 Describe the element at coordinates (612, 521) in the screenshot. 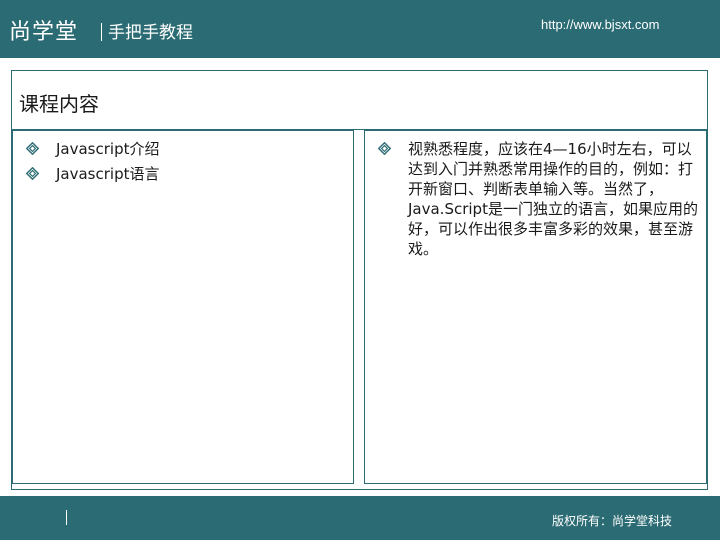

I see `copyright-text: 版权所有：尚学堂科技` at that location.